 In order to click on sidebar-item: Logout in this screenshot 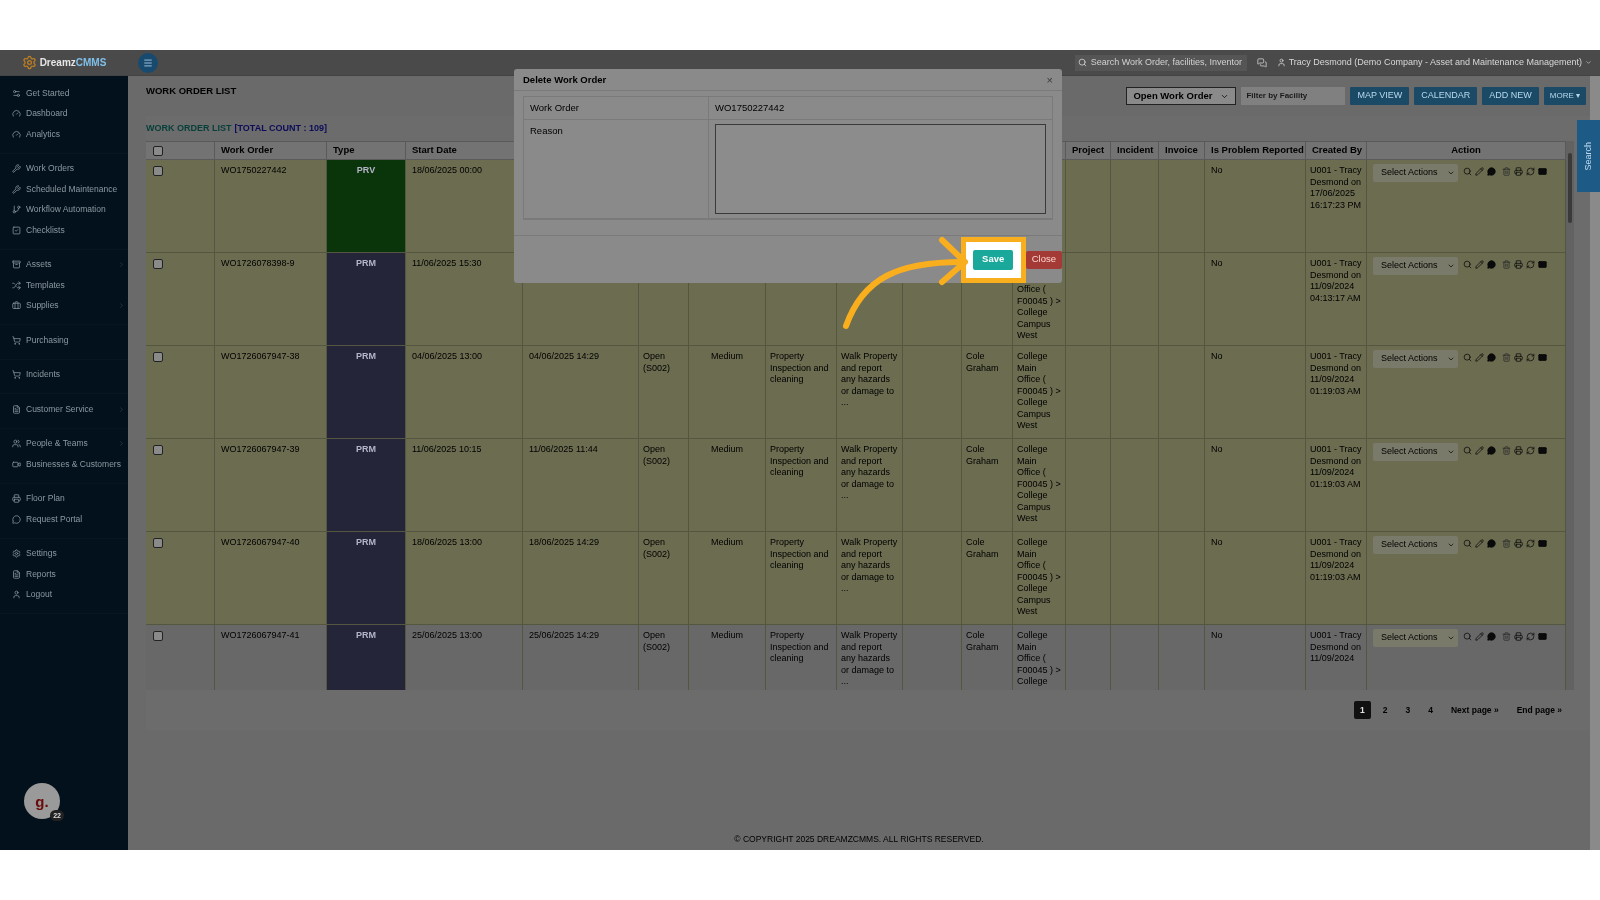, I will do `click(64, 594)`.